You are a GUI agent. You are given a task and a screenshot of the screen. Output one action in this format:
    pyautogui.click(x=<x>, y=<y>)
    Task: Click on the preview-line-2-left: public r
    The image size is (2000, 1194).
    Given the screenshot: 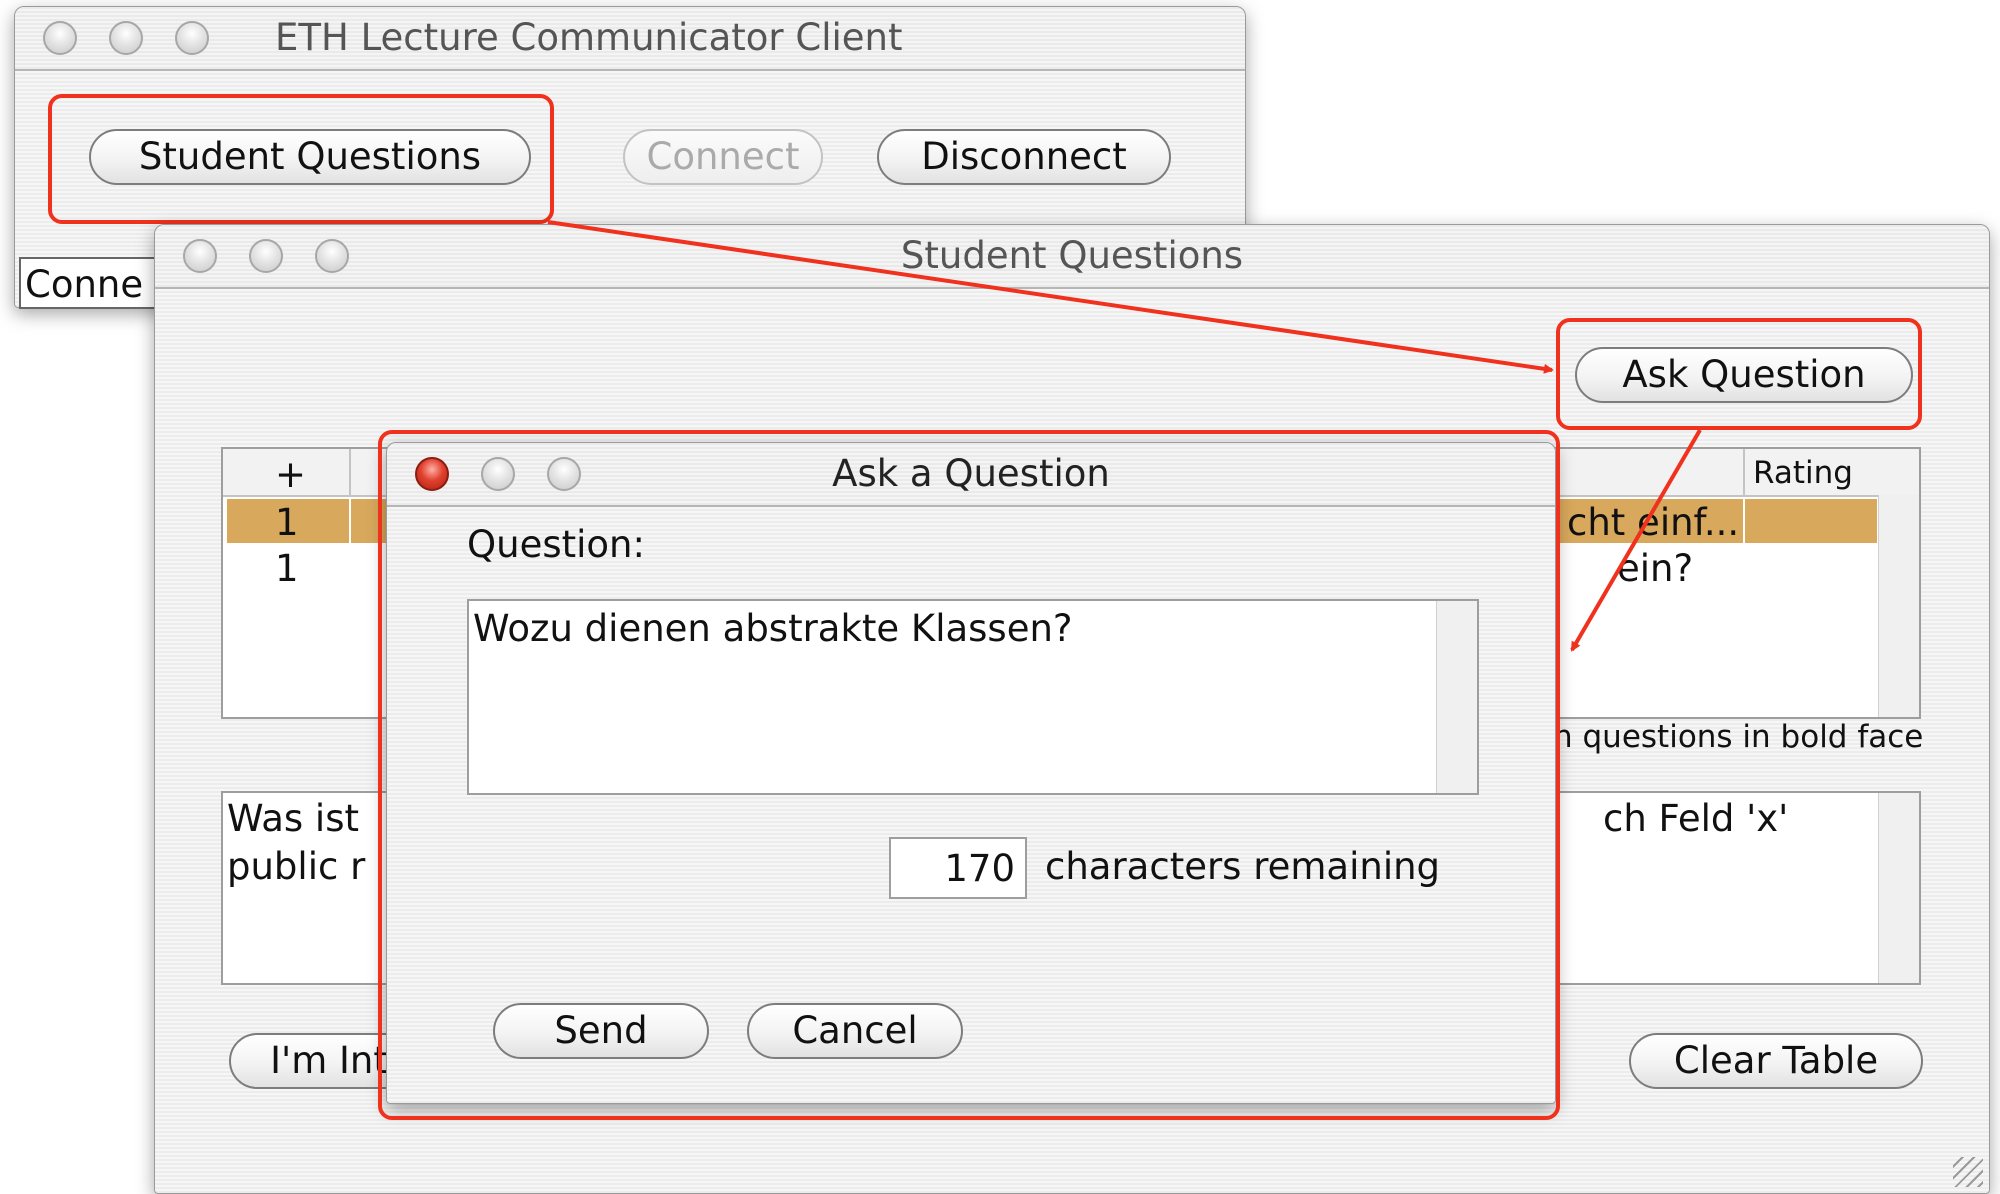 What is the action you would take?
    pyautogui.click(x=296, y=866)
    